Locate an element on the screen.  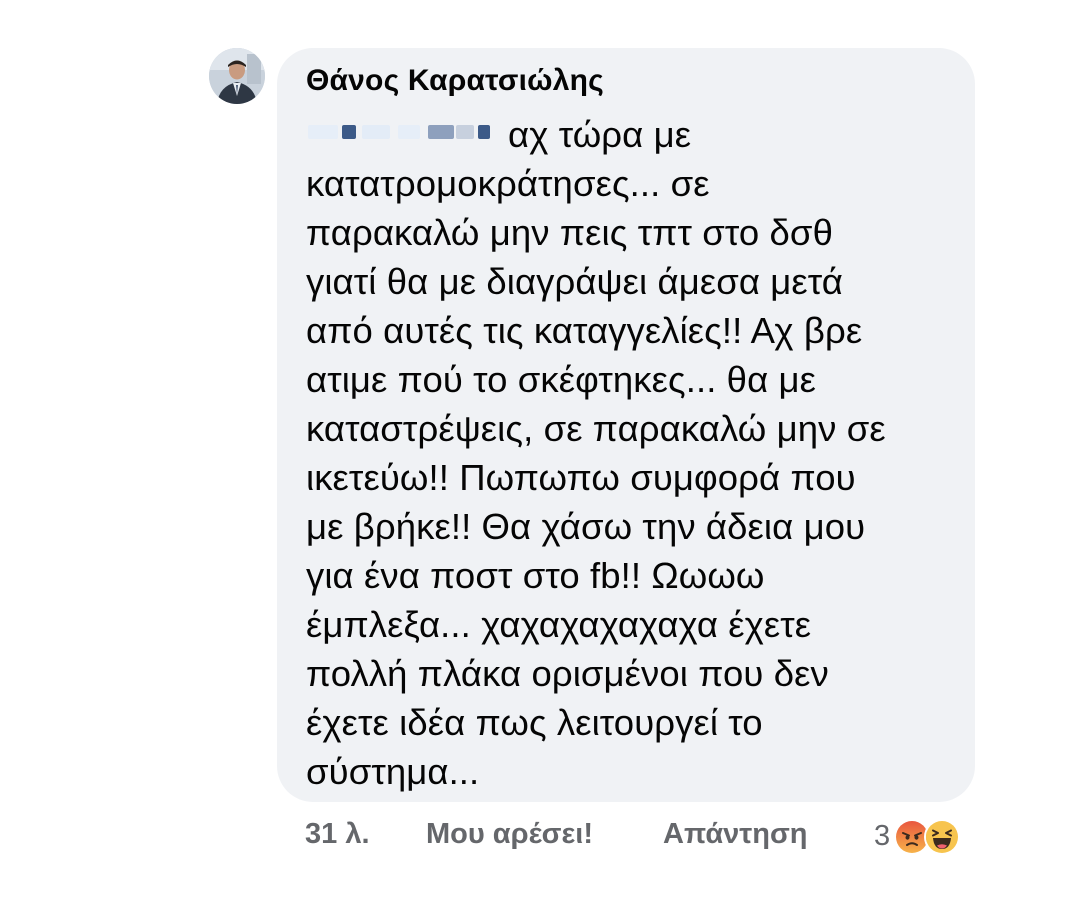
profile-photo-icon is located at coordinates (237, 76).